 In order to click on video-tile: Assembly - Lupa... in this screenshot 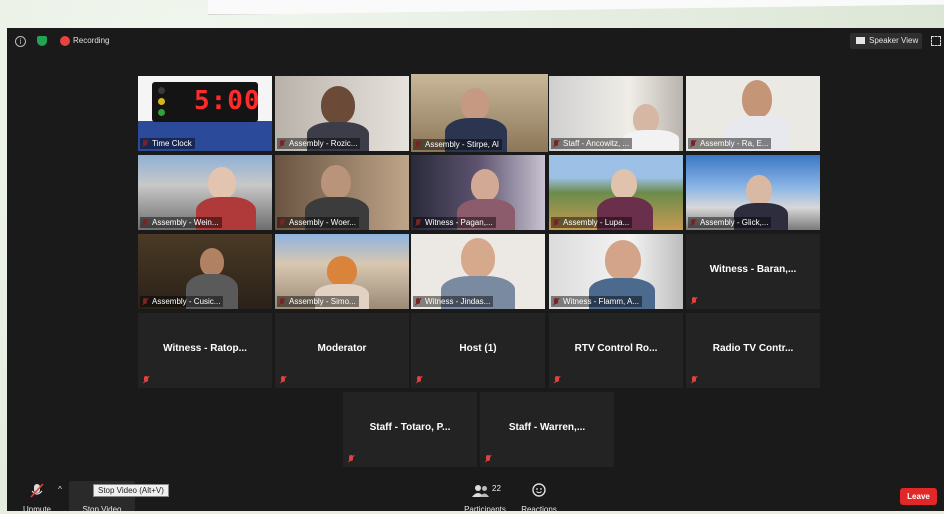, I will do `click(616, 192)`.